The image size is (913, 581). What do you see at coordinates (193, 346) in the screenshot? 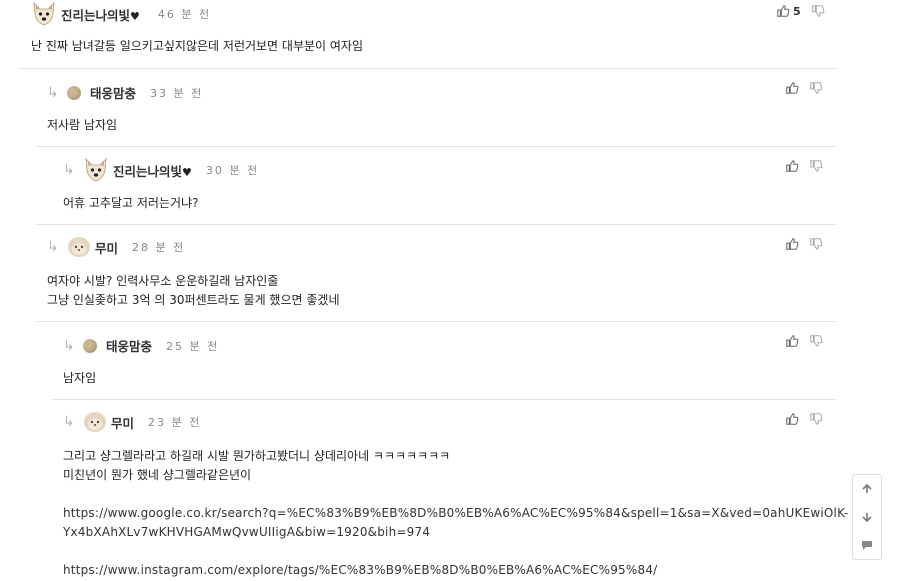
I see `timestamp: 25 분 전` at bounding box center [193, 346].